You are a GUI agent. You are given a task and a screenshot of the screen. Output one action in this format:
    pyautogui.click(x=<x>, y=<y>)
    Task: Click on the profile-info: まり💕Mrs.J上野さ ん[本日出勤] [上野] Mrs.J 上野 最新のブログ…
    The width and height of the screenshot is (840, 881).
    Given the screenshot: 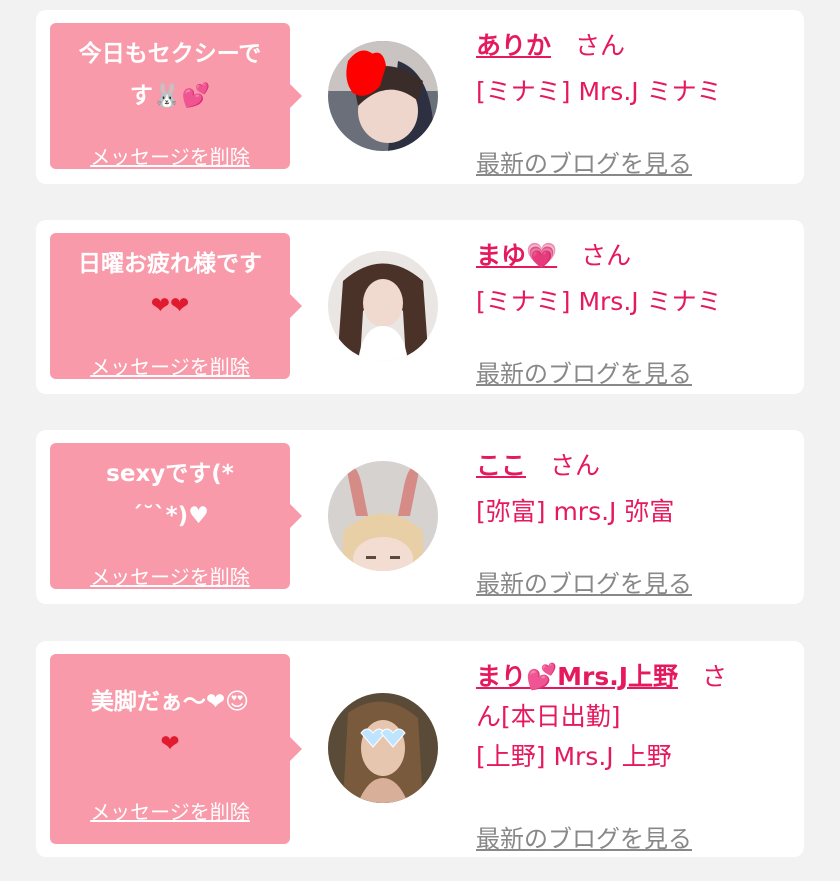 What is the action you would take?
    pyautogui.click(x=631, y=755)
    